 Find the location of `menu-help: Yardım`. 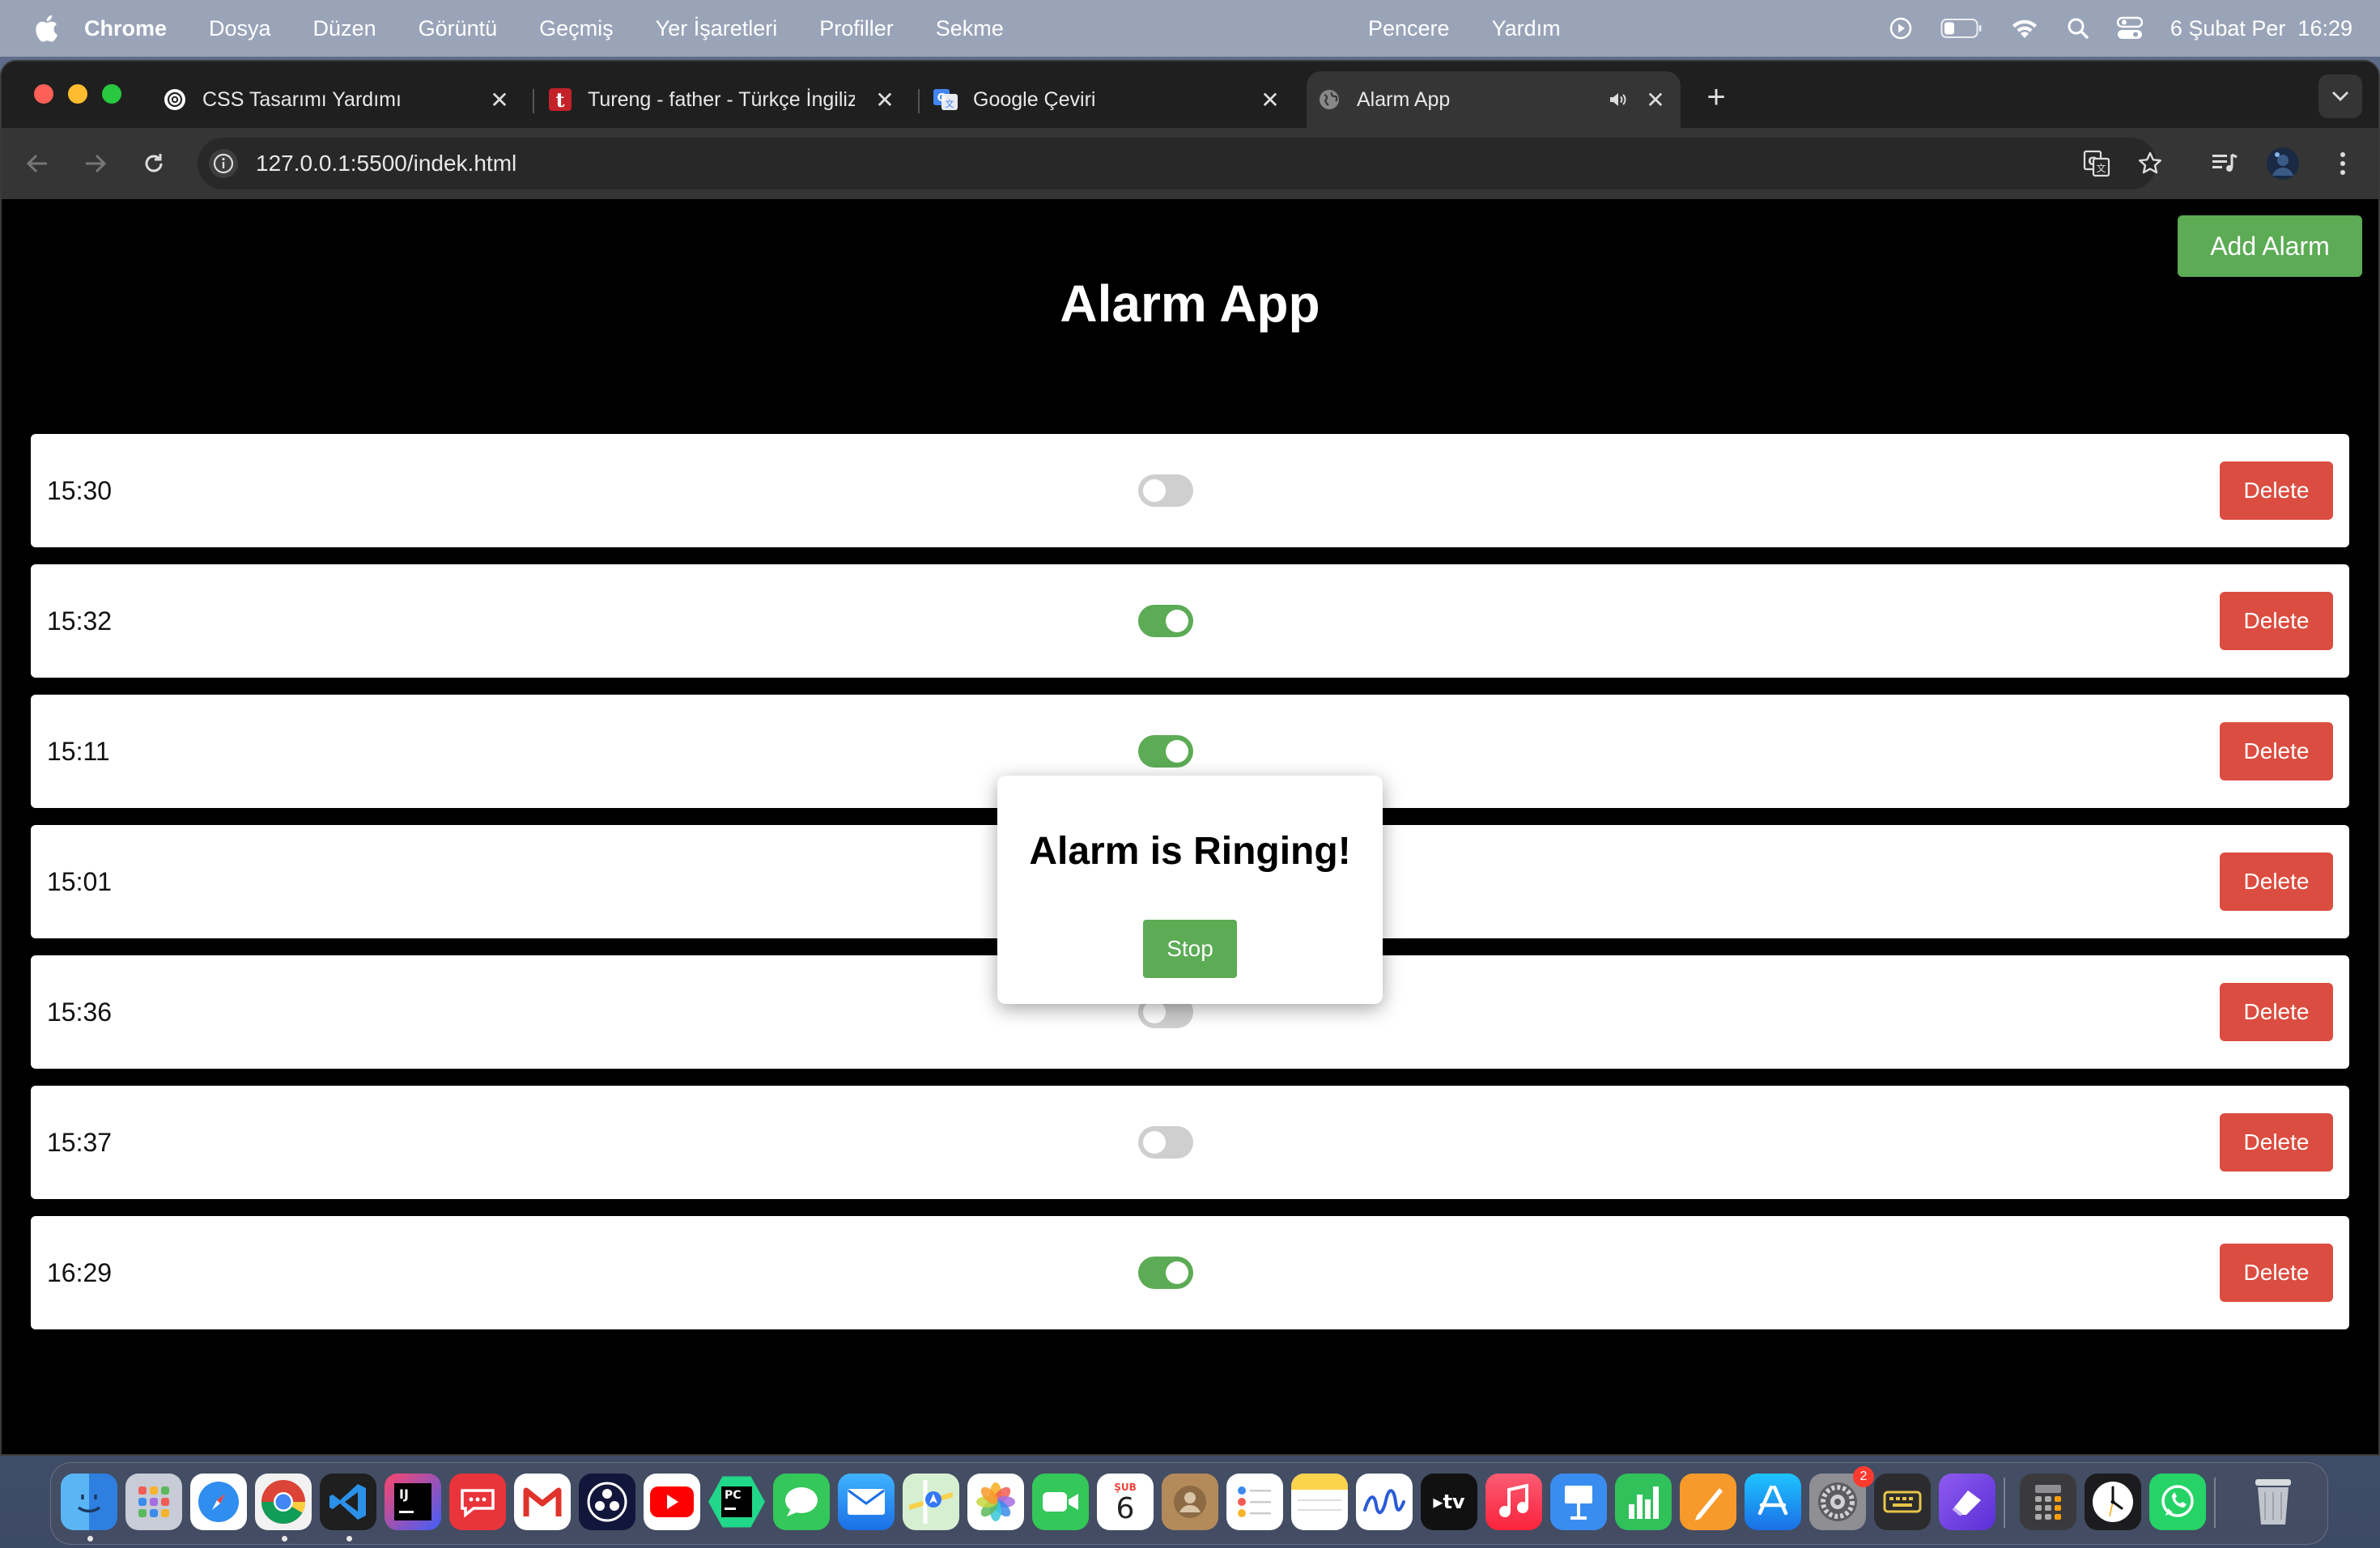

menu-help: Yardım is located at coordinates (1526, 29).